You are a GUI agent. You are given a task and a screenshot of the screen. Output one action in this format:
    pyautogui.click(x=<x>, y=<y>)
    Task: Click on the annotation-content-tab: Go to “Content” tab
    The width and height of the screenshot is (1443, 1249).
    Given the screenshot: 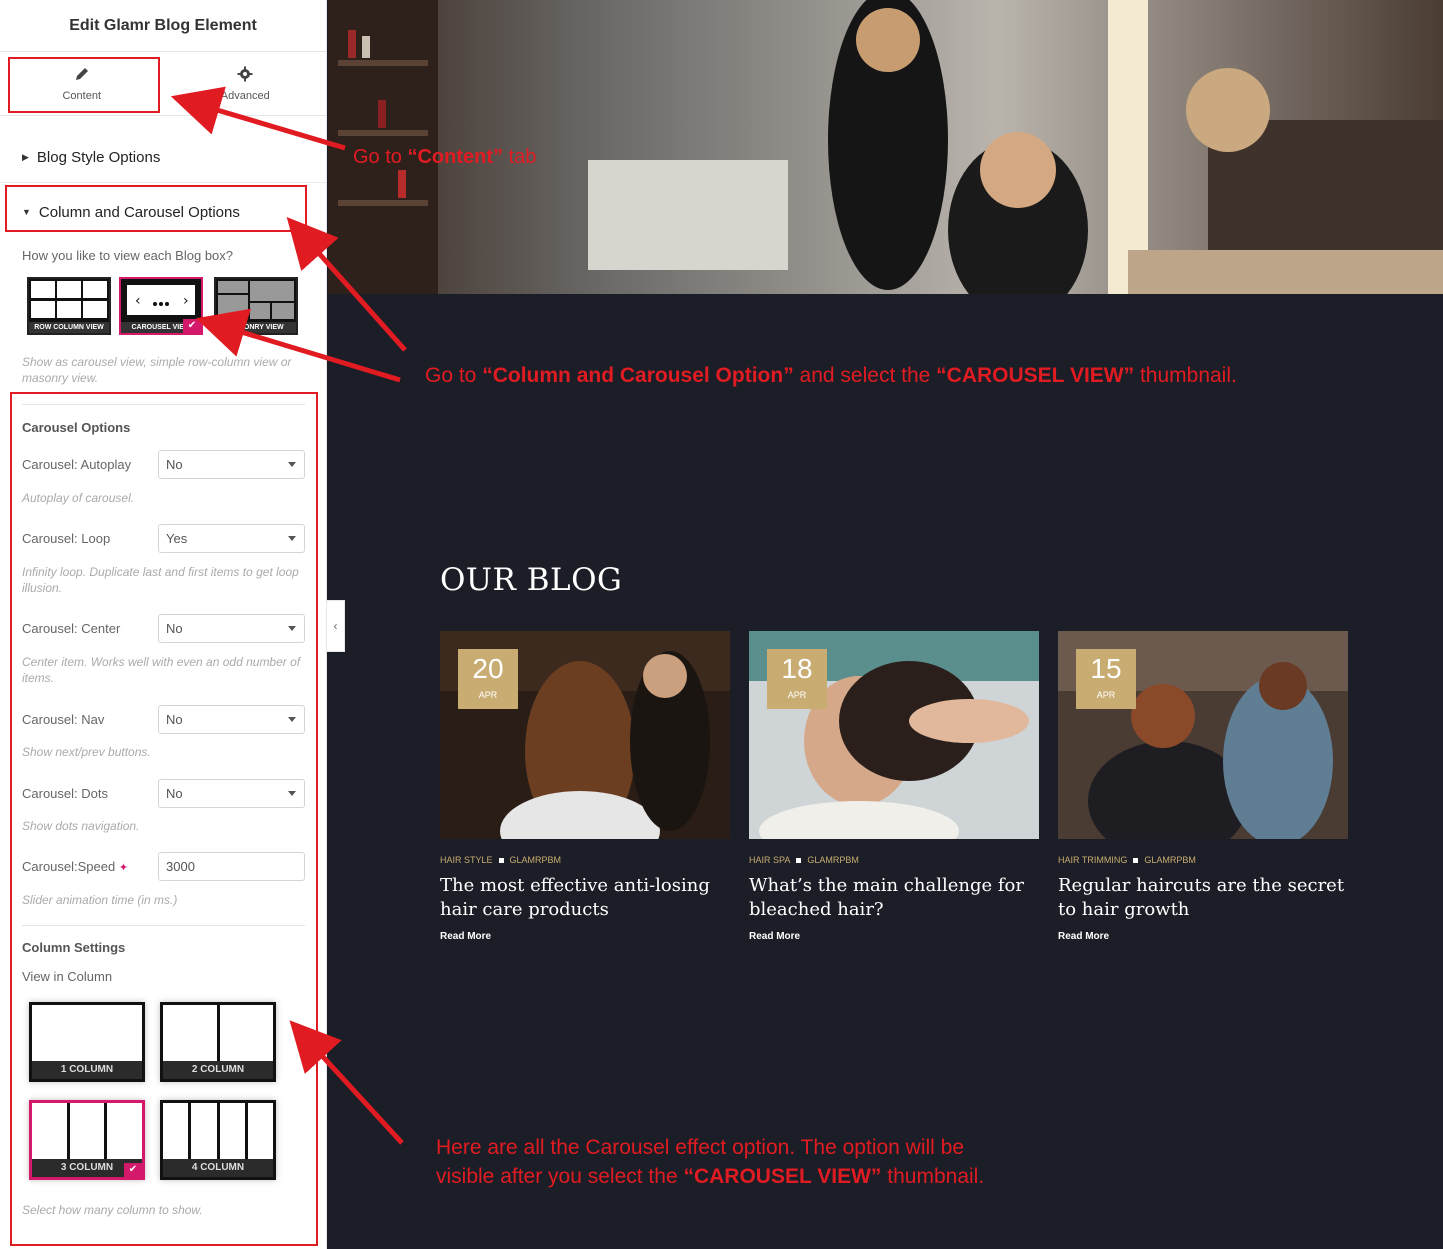 What is the action you would take?
    pyautogui.click(x=445, y=157)
    